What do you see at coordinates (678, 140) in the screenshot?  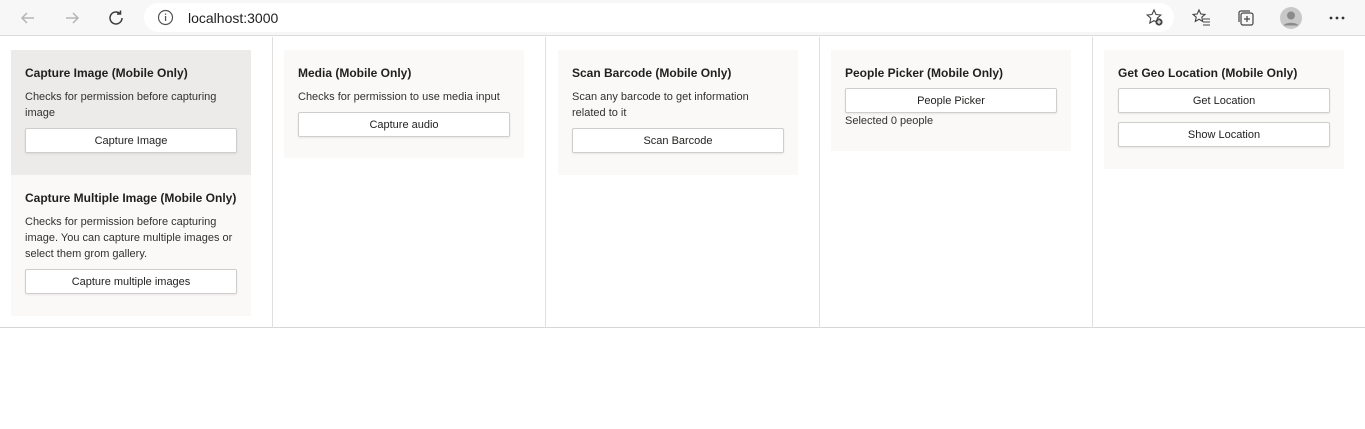 I see `scan-barcode-button: Scan Barcode` at bounding box center [678, 140].